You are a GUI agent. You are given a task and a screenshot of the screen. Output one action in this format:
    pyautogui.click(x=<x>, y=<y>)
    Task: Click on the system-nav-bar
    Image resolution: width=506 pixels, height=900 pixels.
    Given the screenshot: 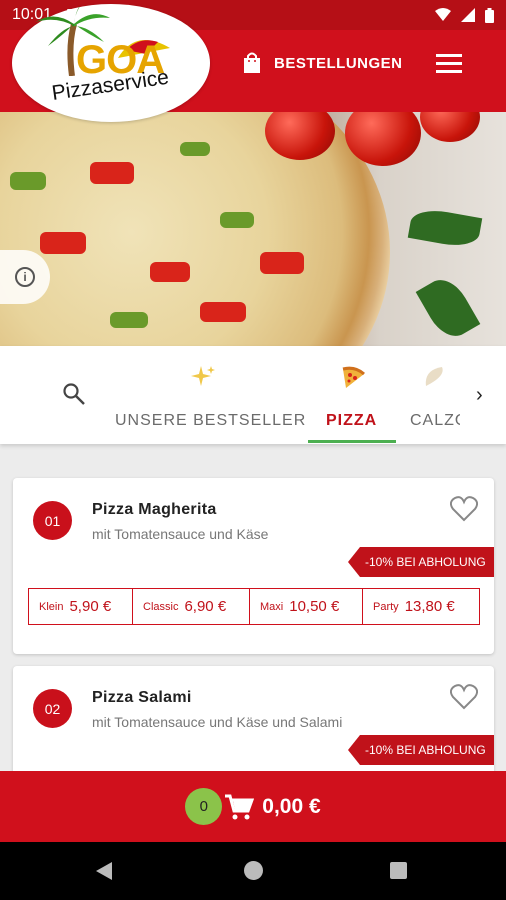 What is the action you would take?
    pyautogui.click(x=253, y=871)
    